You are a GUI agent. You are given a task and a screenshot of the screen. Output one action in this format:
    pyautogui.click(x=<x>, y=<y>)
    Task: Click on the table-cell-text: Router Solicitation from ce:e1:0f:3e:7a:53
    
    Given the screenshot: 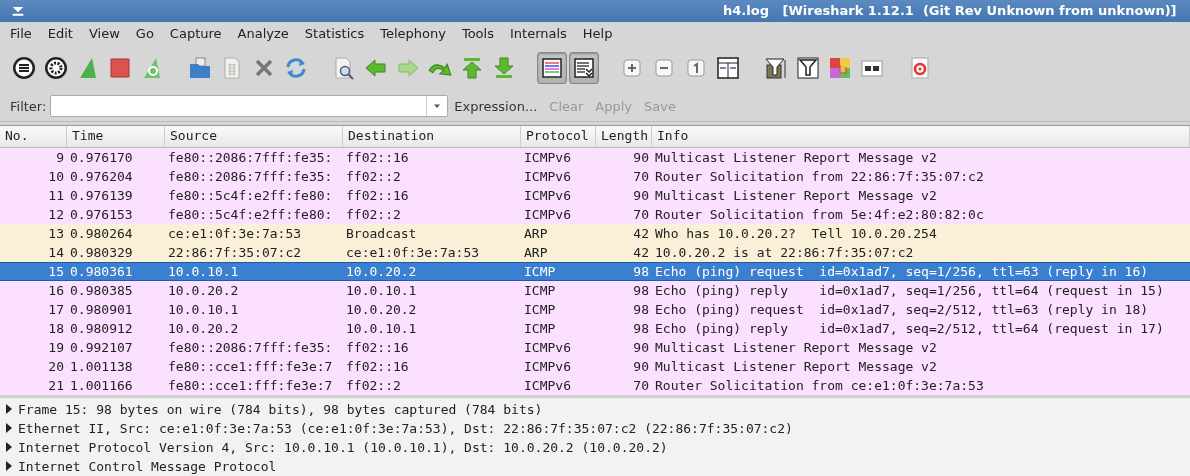 What is the action you would take?
    pyautogui.click(x=819, y=386)
    